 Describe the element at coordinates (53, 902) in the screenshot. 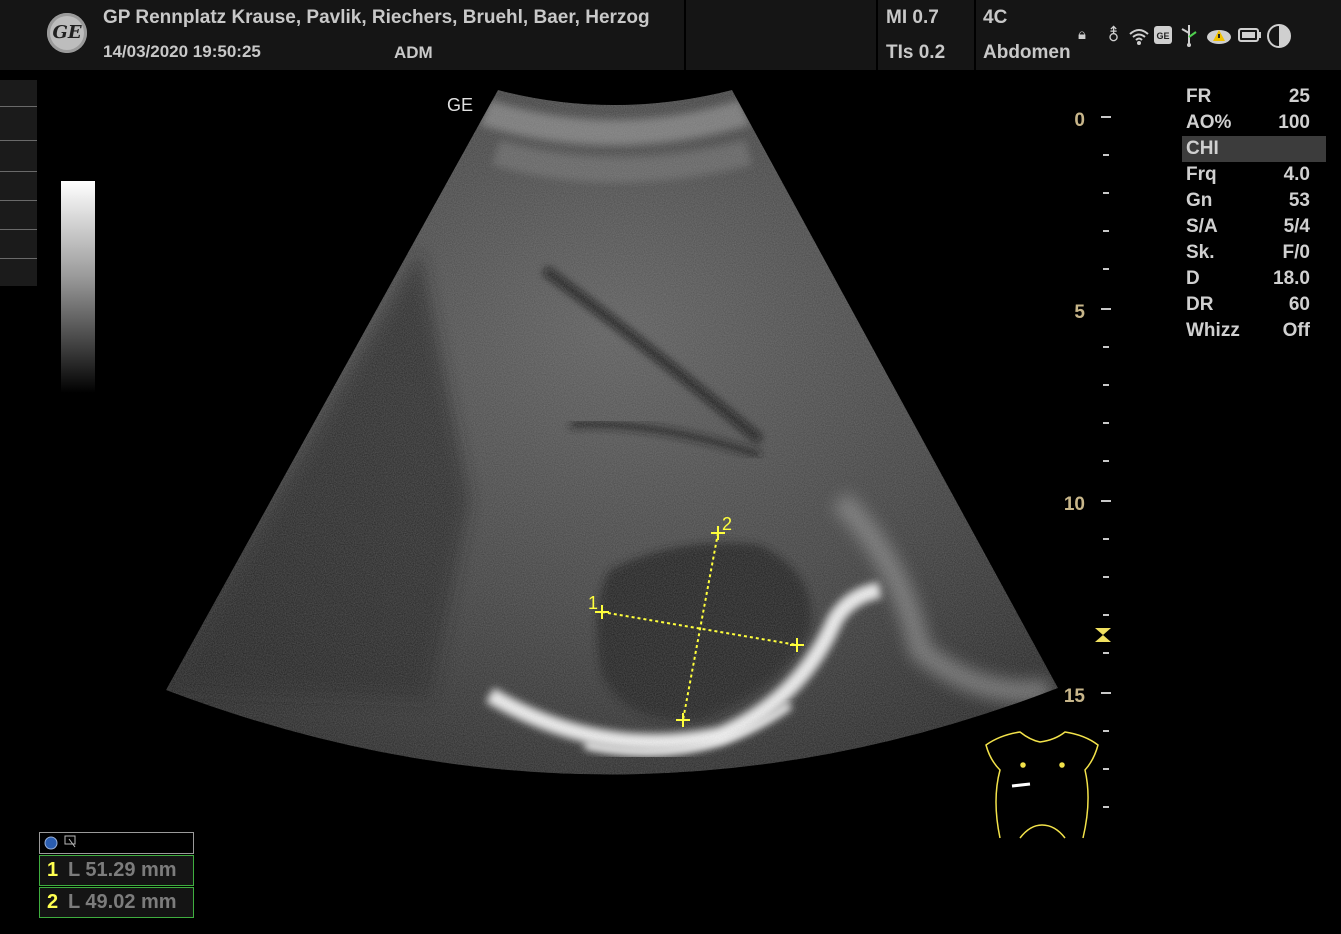

I see `measurement-number: 2` at that location.